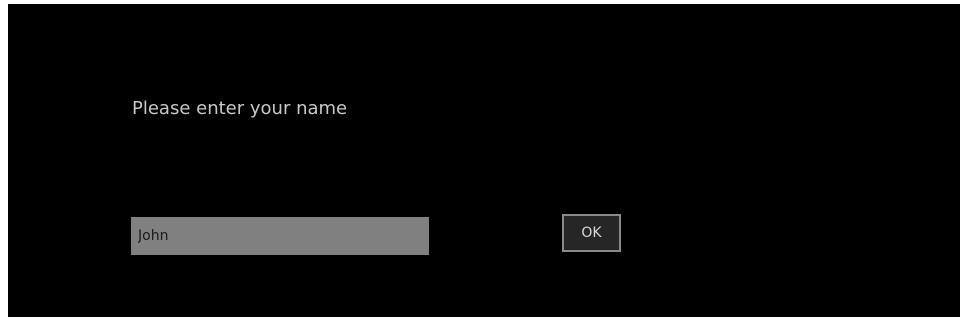 The image size is (967, 324). What do you see at coordinates (591, 233) in the screenshot?
I see `ok-button: OK` at bounding box center [591, 233].